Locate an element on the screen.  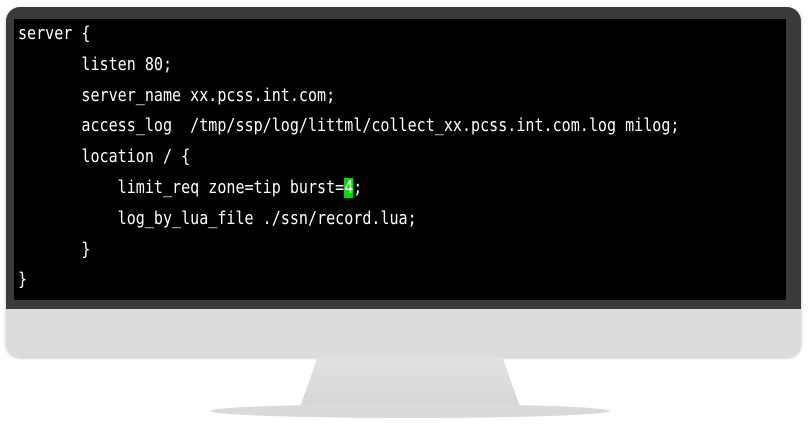
code-line-6-prefix: limit_req zone=tip burst= is located at coordinates (181, 187).